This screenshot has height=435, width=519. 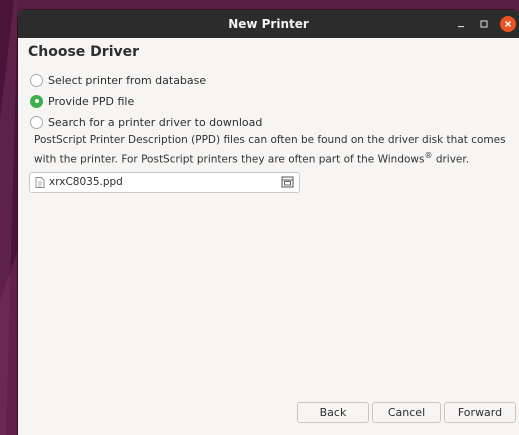 I want to click on ppd-file-chooser: xrxC8035.ppd, so click(x=164, y=182).